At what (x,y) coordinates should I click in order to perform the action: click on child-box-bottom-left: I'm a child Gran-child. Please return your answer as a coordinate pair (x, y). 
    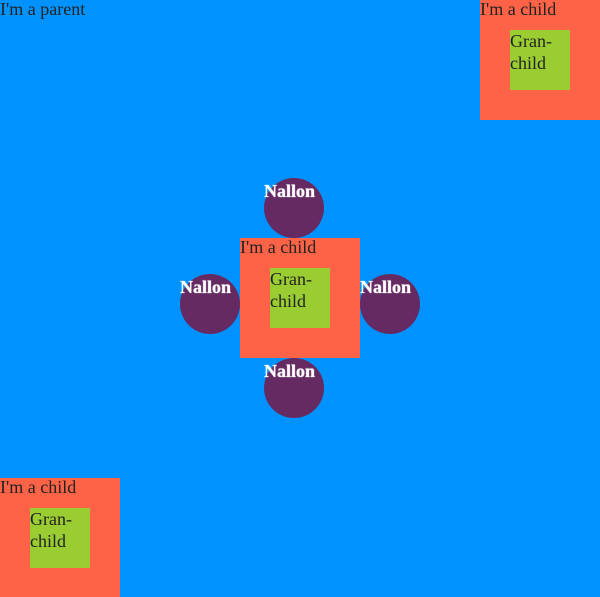
    Looking at the image, I should click on (60, 537).